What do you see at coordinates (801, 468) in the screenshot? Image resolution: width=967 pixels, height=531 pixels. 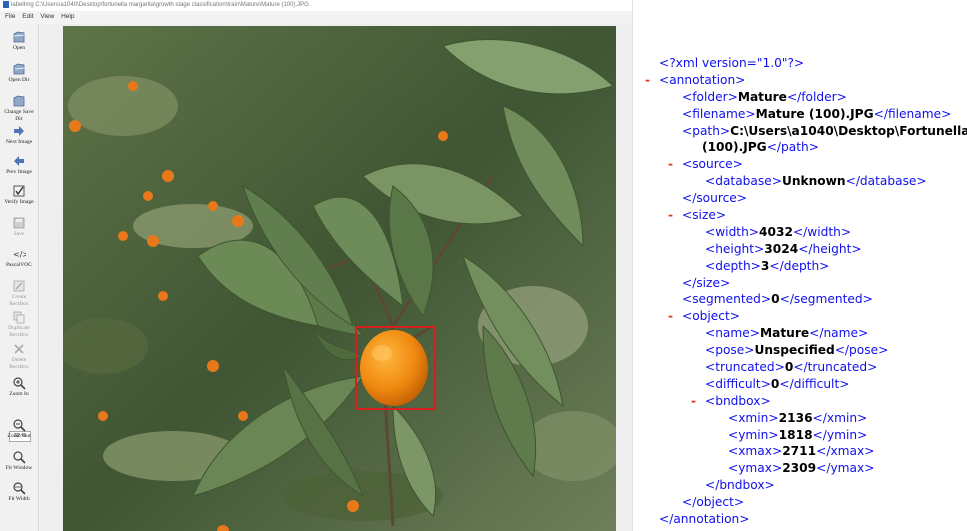 I see `xml-ymax: <ymax>2309</ymax>` at bounding box center [801, 468].